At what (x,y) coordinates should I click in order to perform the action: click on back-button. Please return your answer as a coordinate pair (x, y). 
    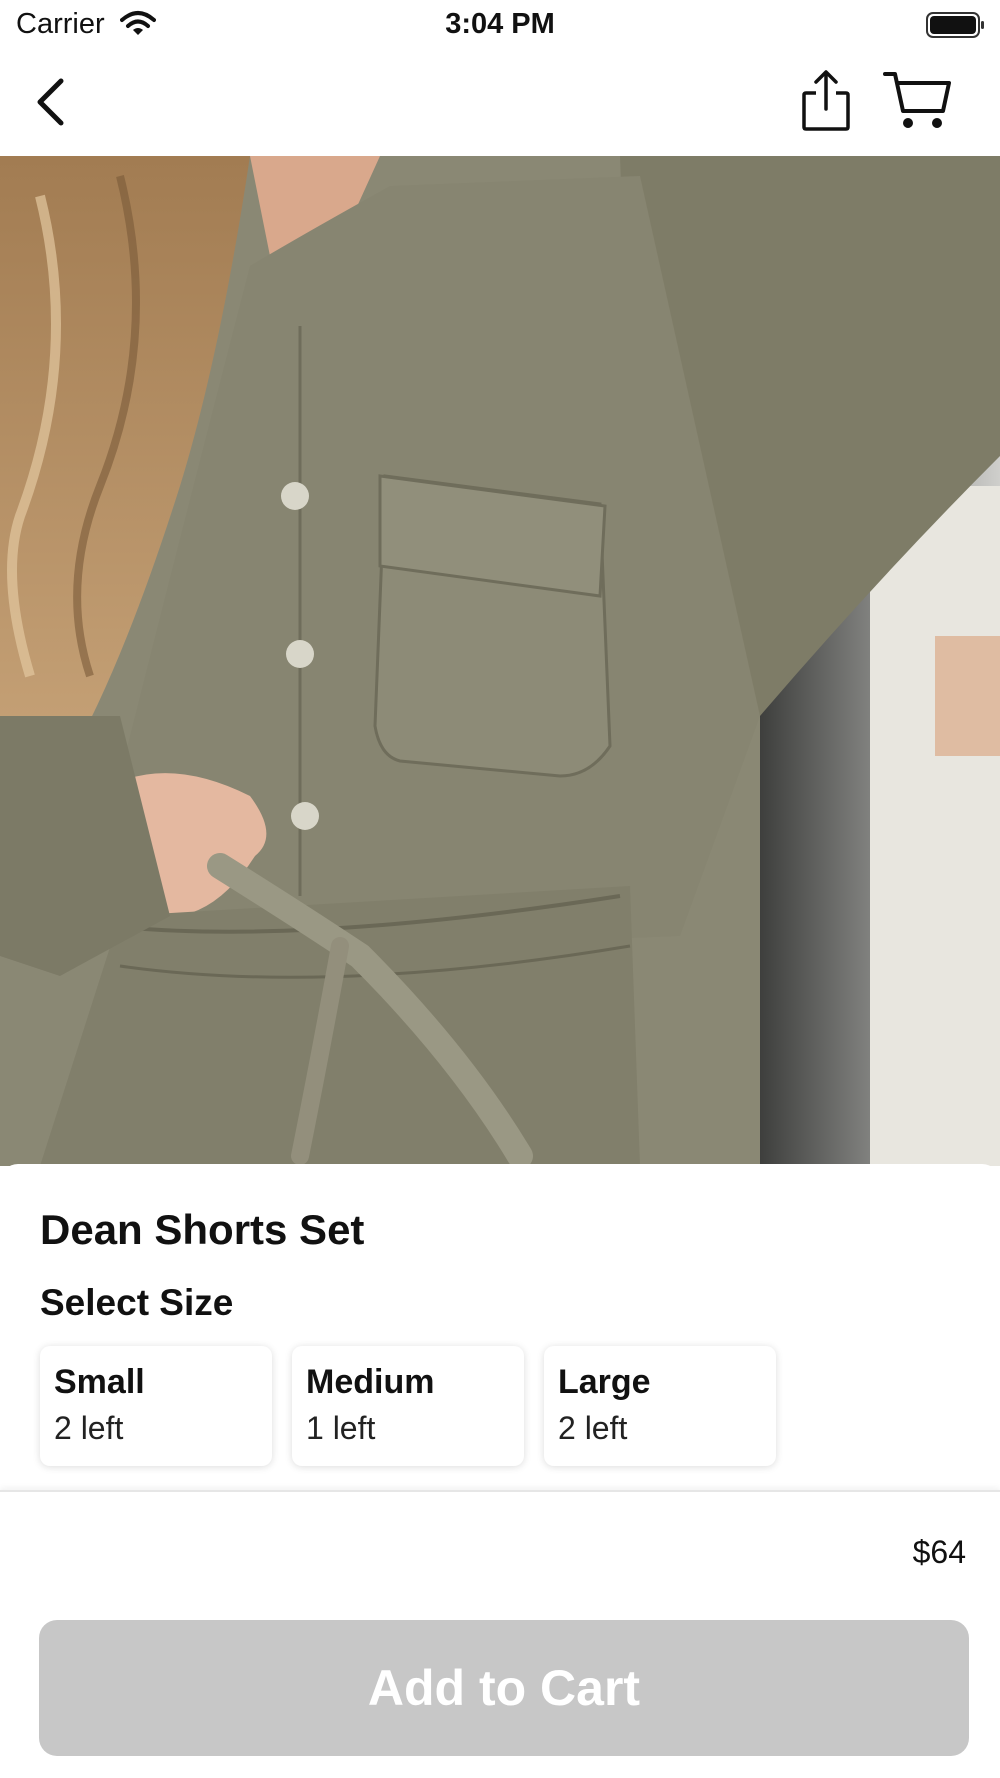
    Looking at the image, I should click on (50, 104).